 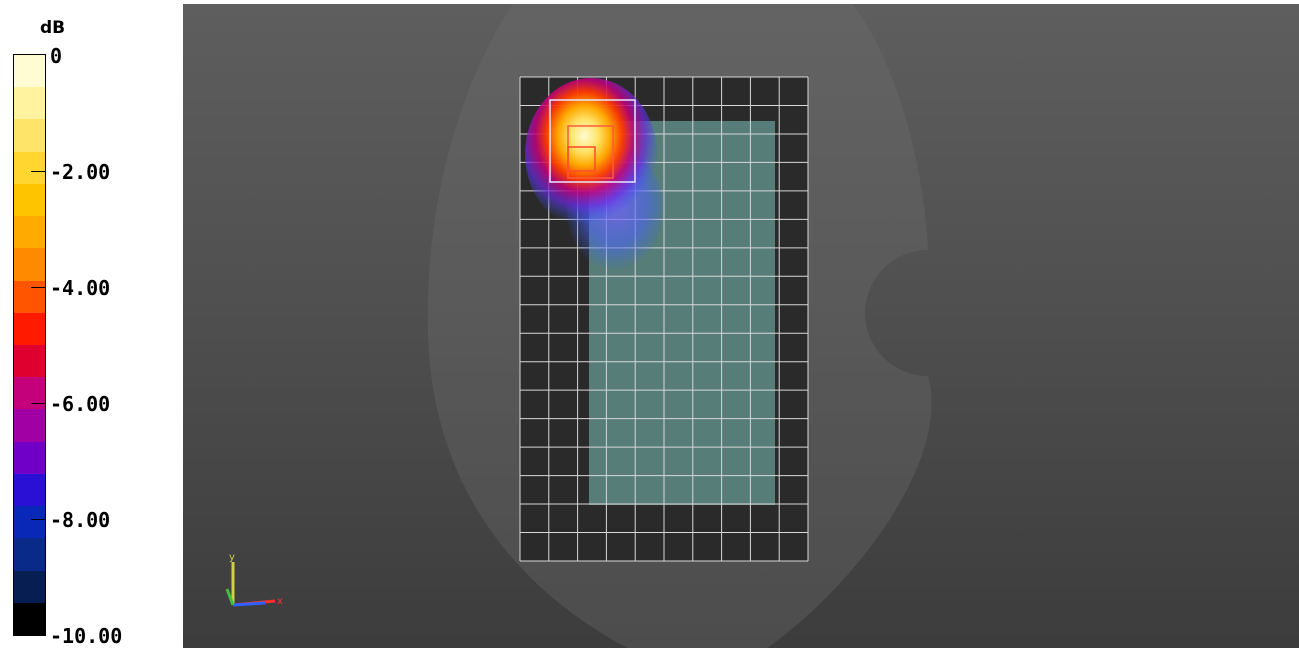 I want to click on legend-label: -8.00, so click(x=80, y=520).